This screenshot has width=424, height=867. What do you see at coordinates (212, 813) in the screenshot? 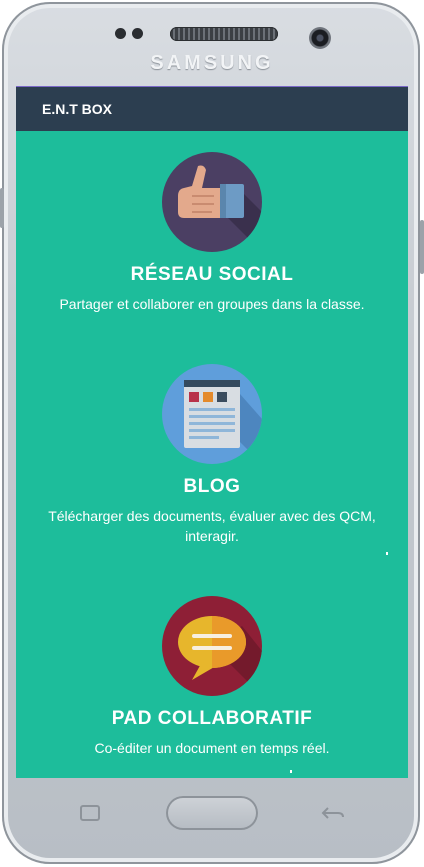
I see `home-button` at bounding box center [212, 813].